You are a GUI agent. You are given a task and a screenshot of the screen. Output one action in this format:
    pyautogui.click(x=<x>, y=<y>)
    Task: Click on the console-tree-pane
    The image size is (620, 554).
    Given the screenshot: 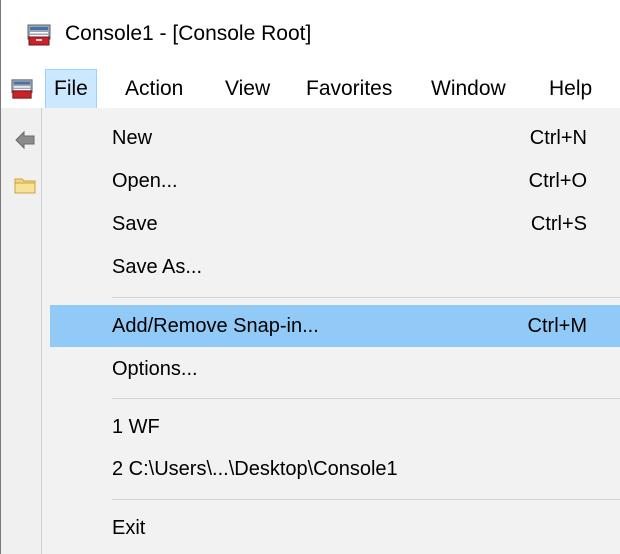 What is the action you would take?
    pyautogui.click(x=21, y=331)
    